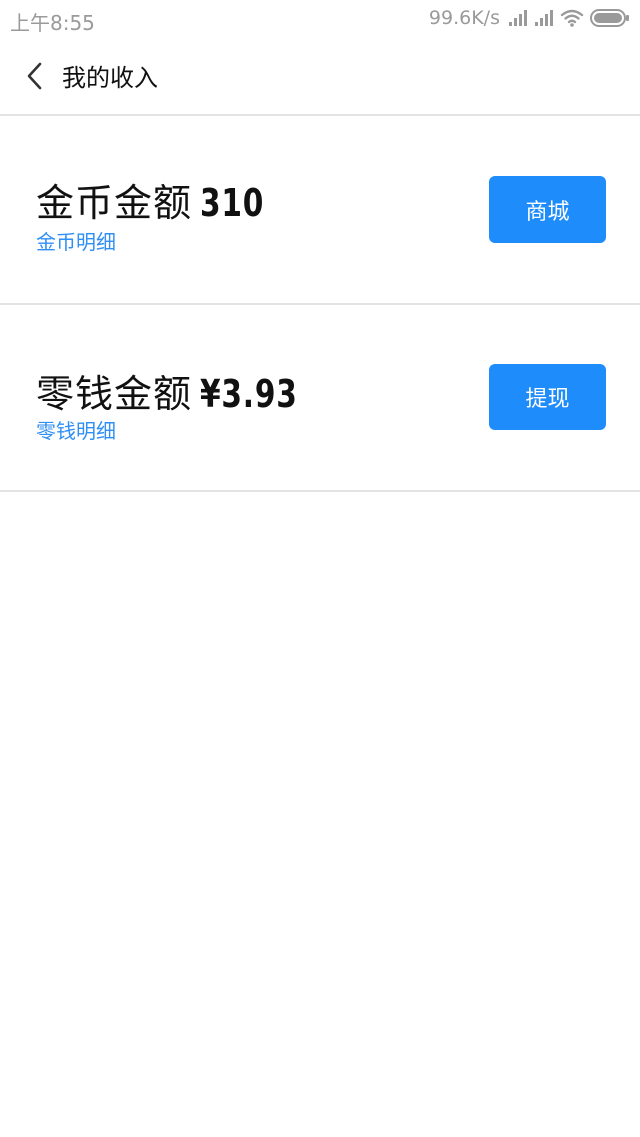 The image size is (640, 1137). I want to click on chevron-left-icon, so click(36, 76).